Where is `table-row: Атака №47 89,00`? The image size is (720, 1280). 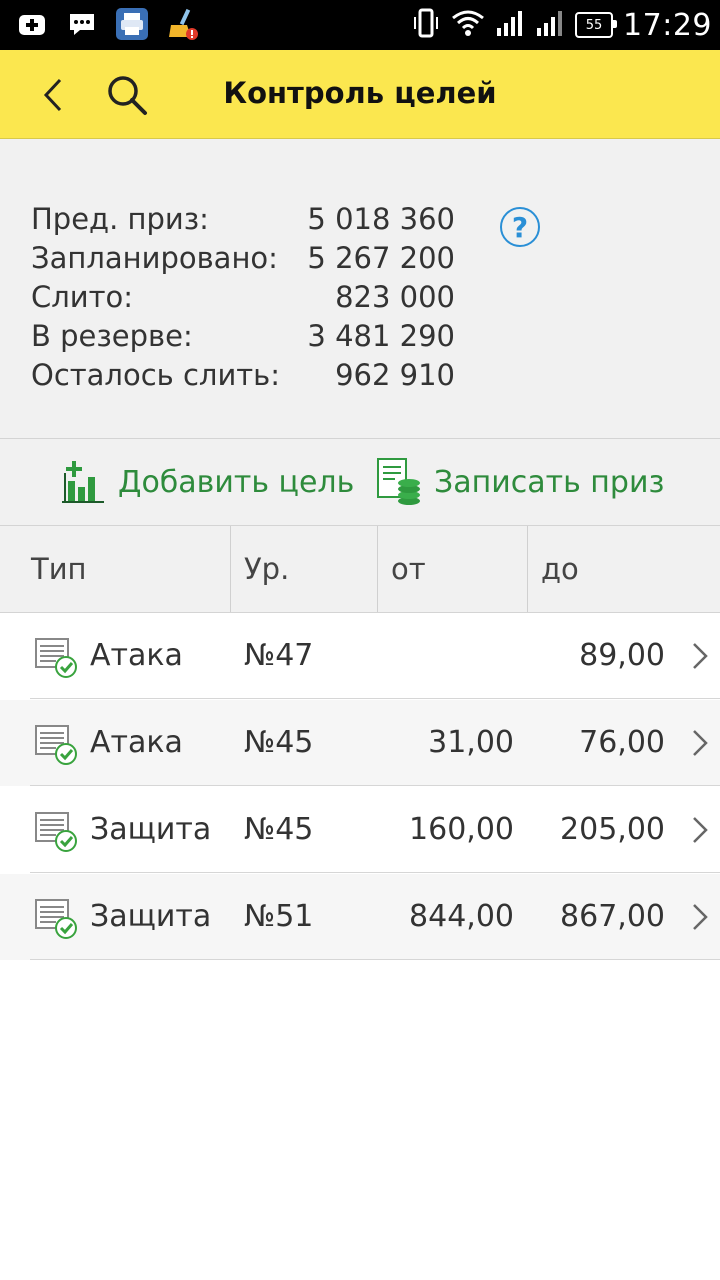
table-row: Атака №47 89,00 is located at coordinates (360, 656).